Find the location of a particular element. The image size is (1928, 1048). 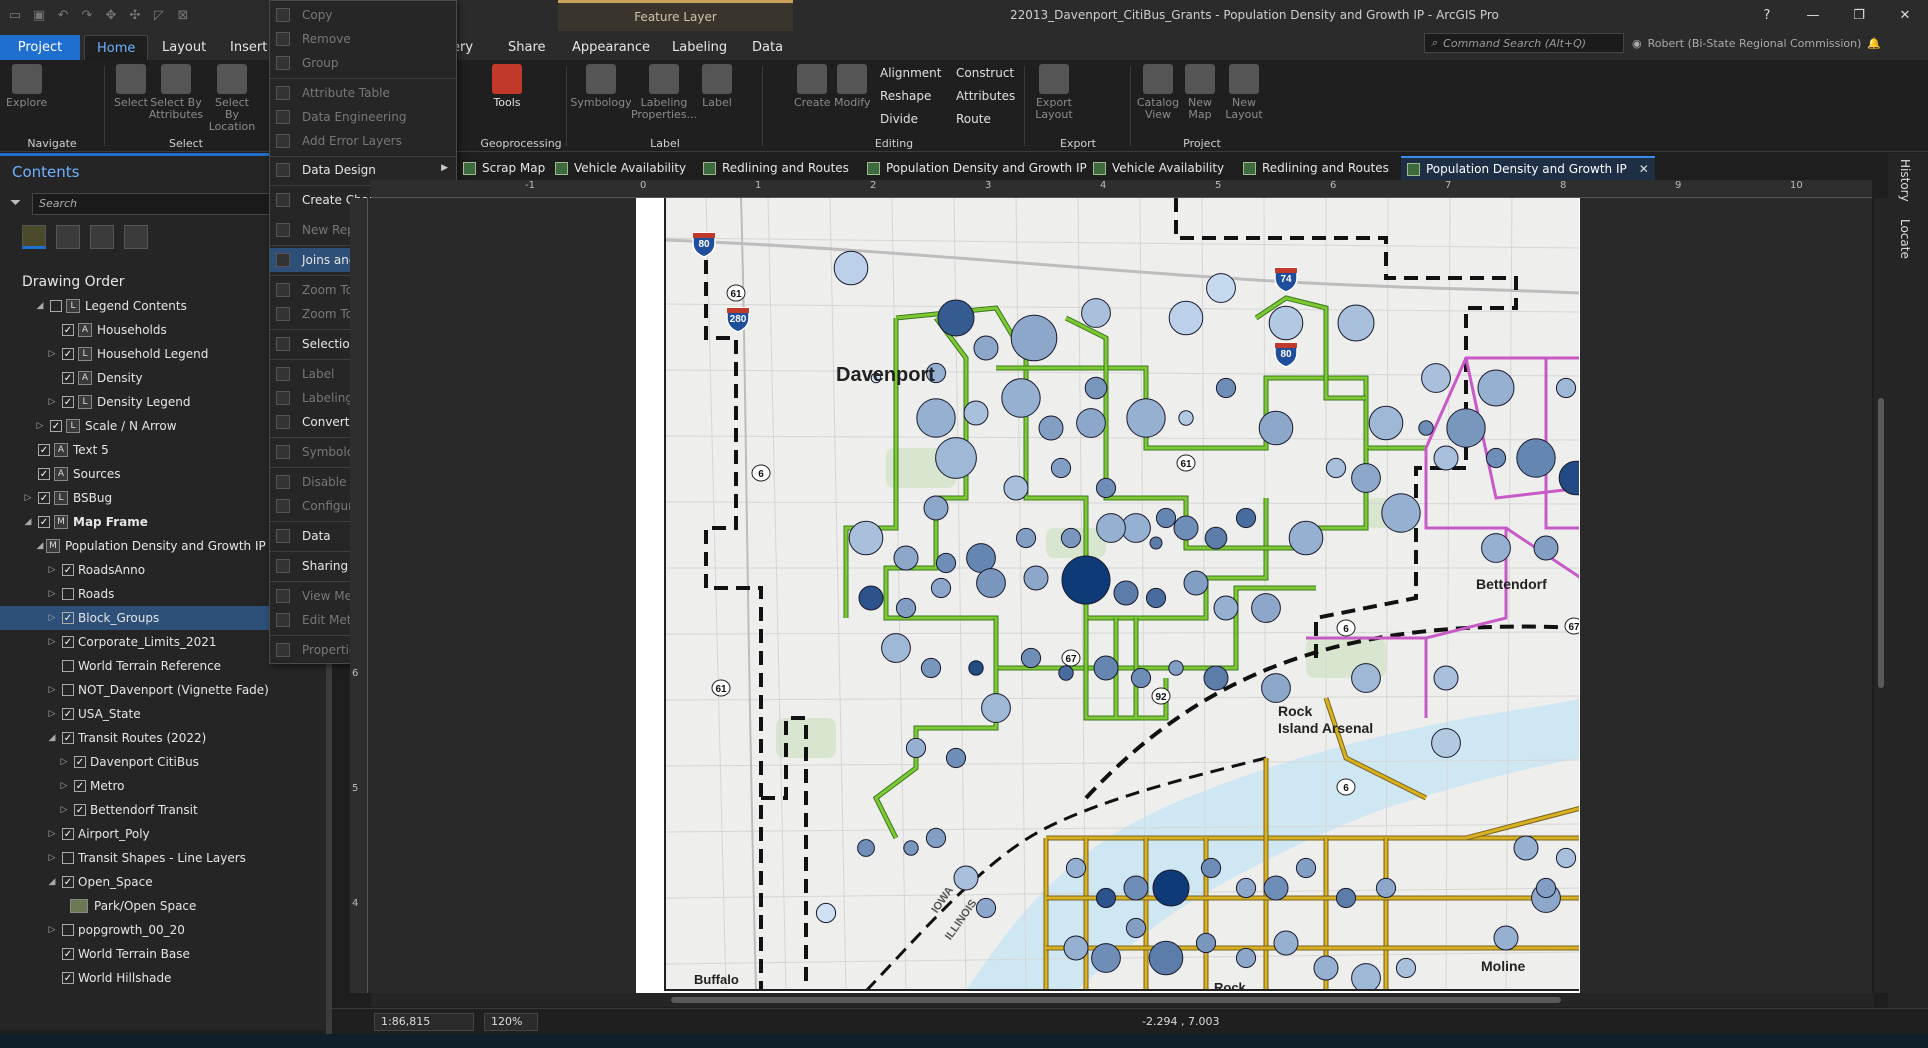

layer-row: ▷ ✓ Davenport CitiBus is located at coordinates (166, 762).